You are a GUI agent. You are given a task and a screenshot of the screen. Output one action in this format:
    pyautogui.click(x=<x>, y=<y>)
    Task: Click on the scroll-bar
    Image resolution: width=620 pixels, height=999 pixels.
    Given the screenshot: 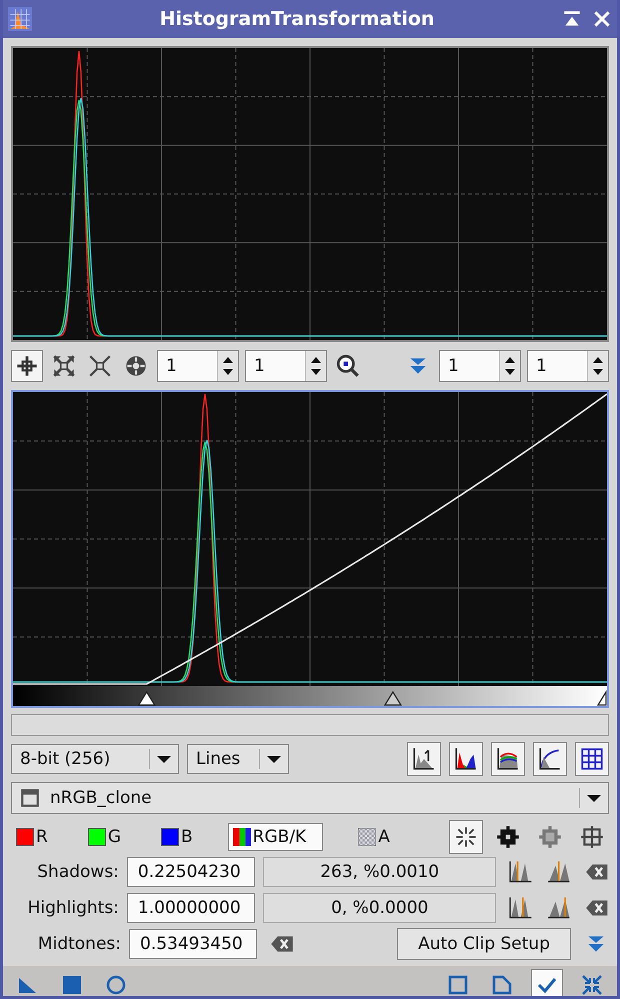 What is the action you would take?
    pyautogui.click(x=310, y=725)
    